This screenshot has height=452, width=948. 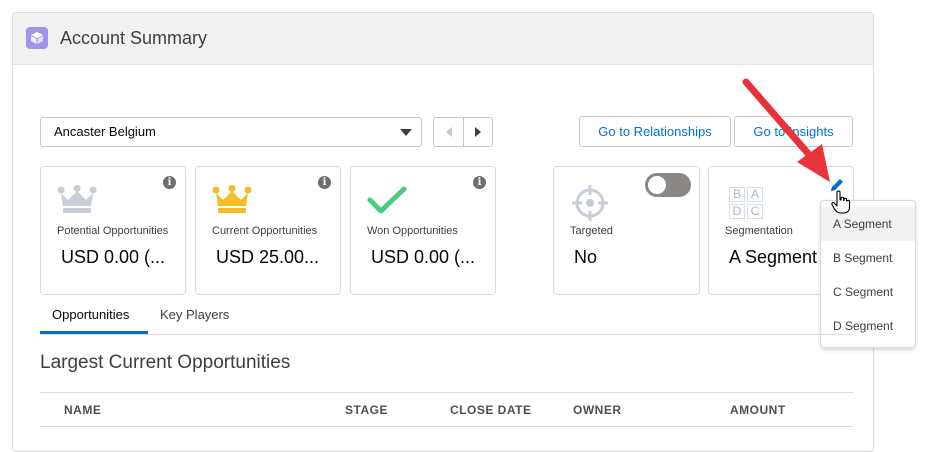 What do you see at coordinates (446, 409) in the screenshot?
I see `table-header: NAME STAGE CLOSE DATE OWNER AMOUNT` at bounding box center [446, 409].